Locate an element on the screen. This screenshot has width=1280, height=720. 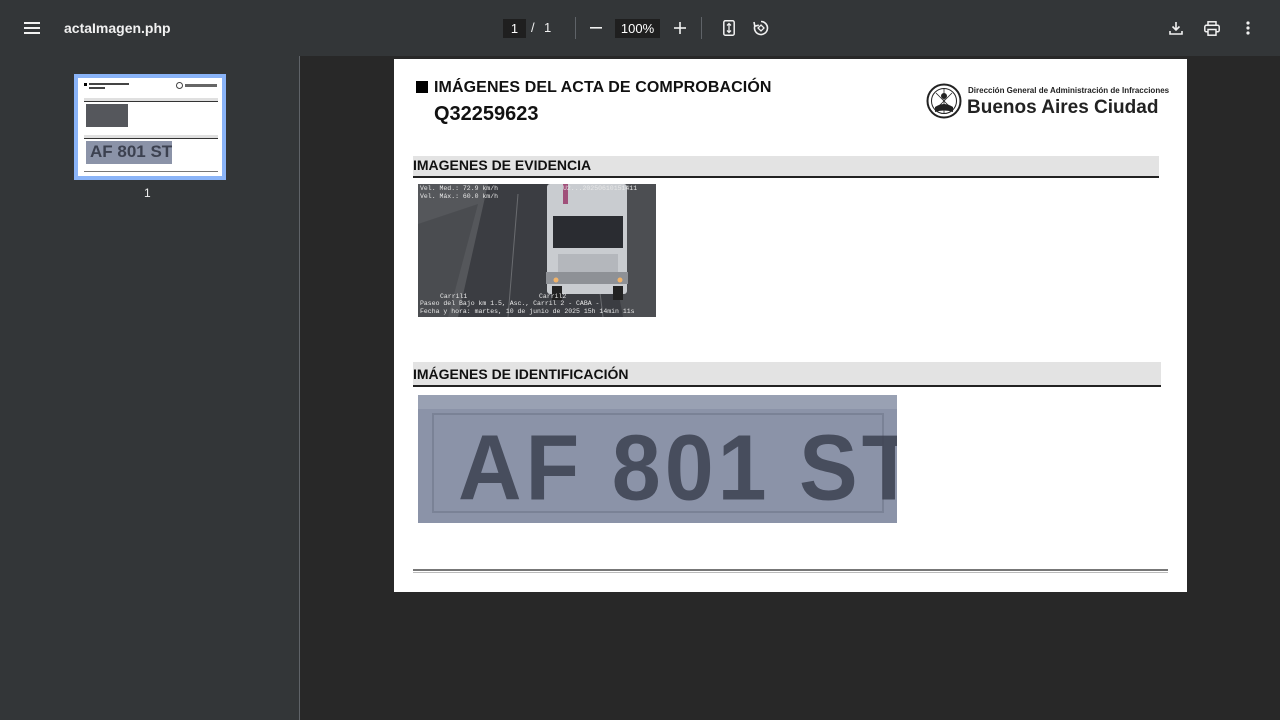
lane2-text: Carril2 is located at coordinates (553, 296).